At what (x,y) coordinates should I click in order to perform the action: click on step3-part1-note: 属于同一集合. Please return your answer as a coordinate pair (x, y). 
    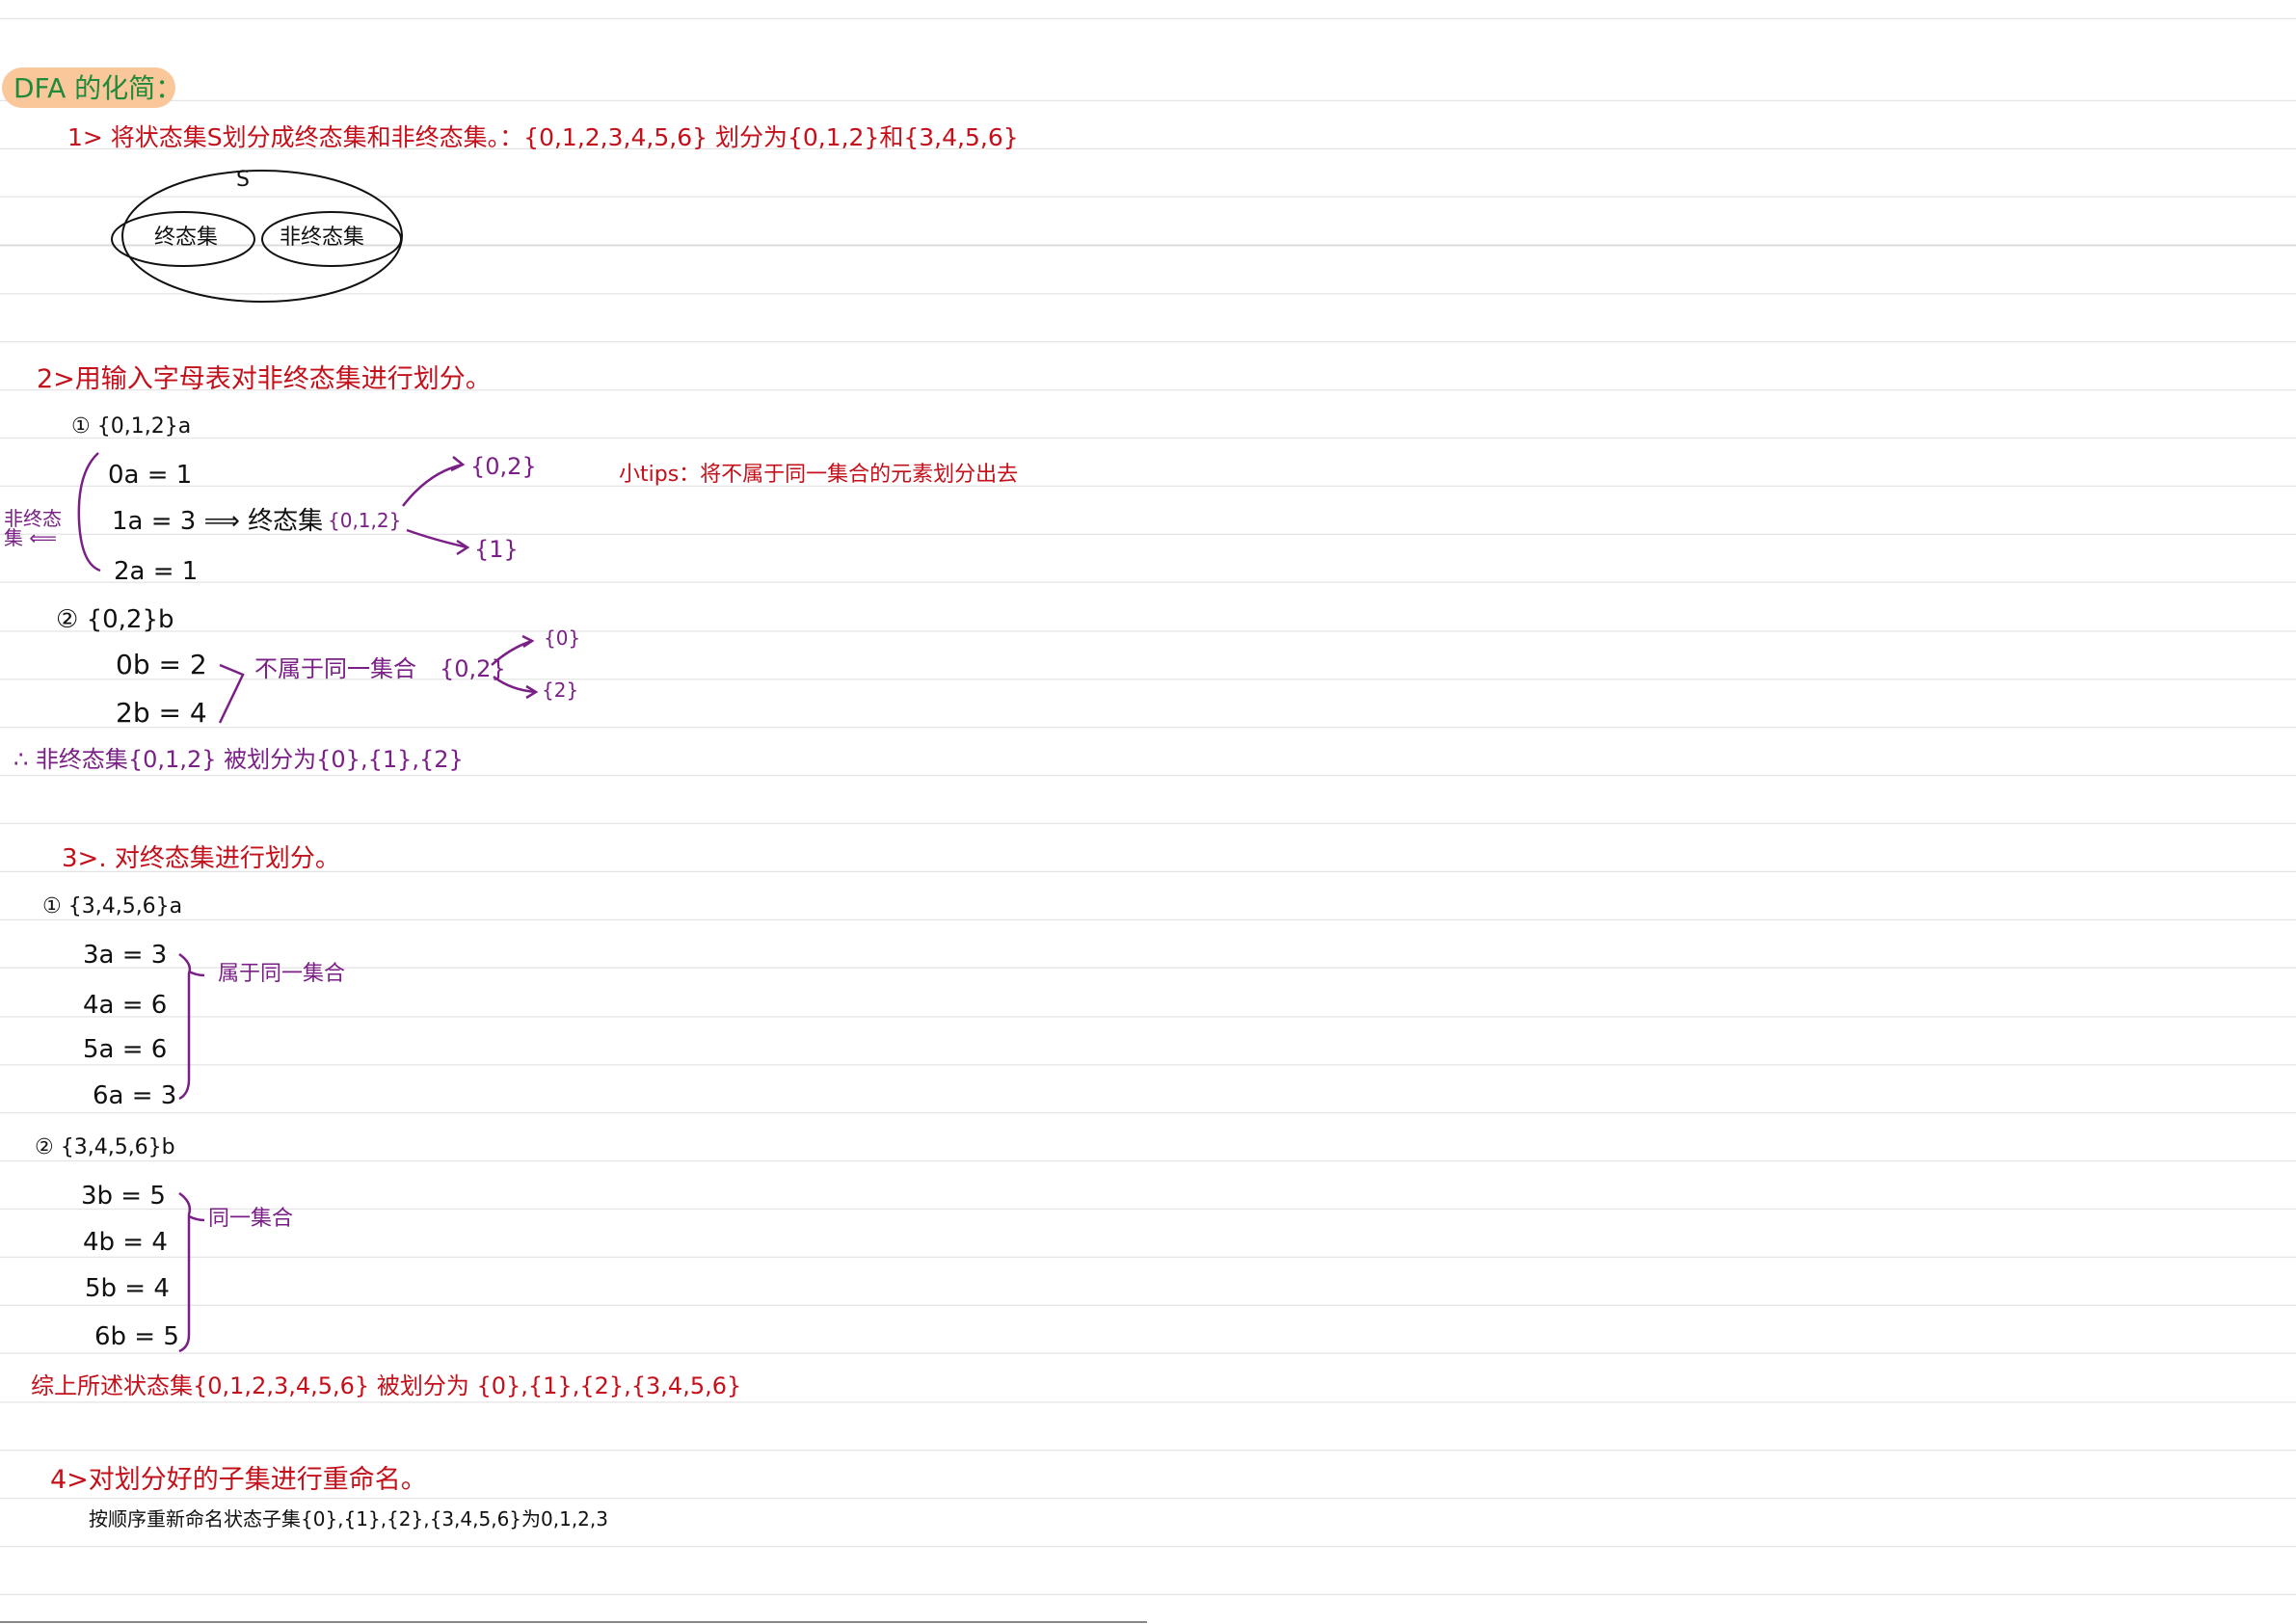
    Looking at the image, I should click on (282, 974).